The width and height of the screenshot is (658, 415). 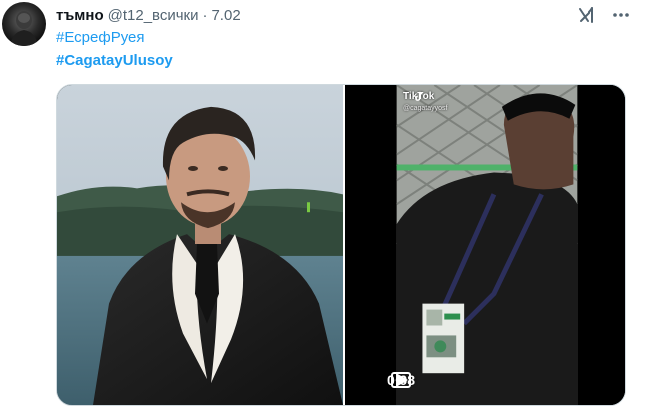 I want to click on hashtag-link: #CagatayUlusoy, so click(x=114, y=61).